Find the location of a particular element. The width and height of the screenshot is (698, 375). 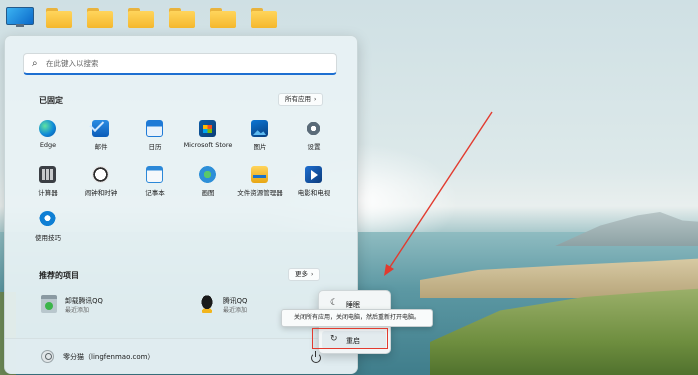

paint-icon is located at coordinates (207, 174).